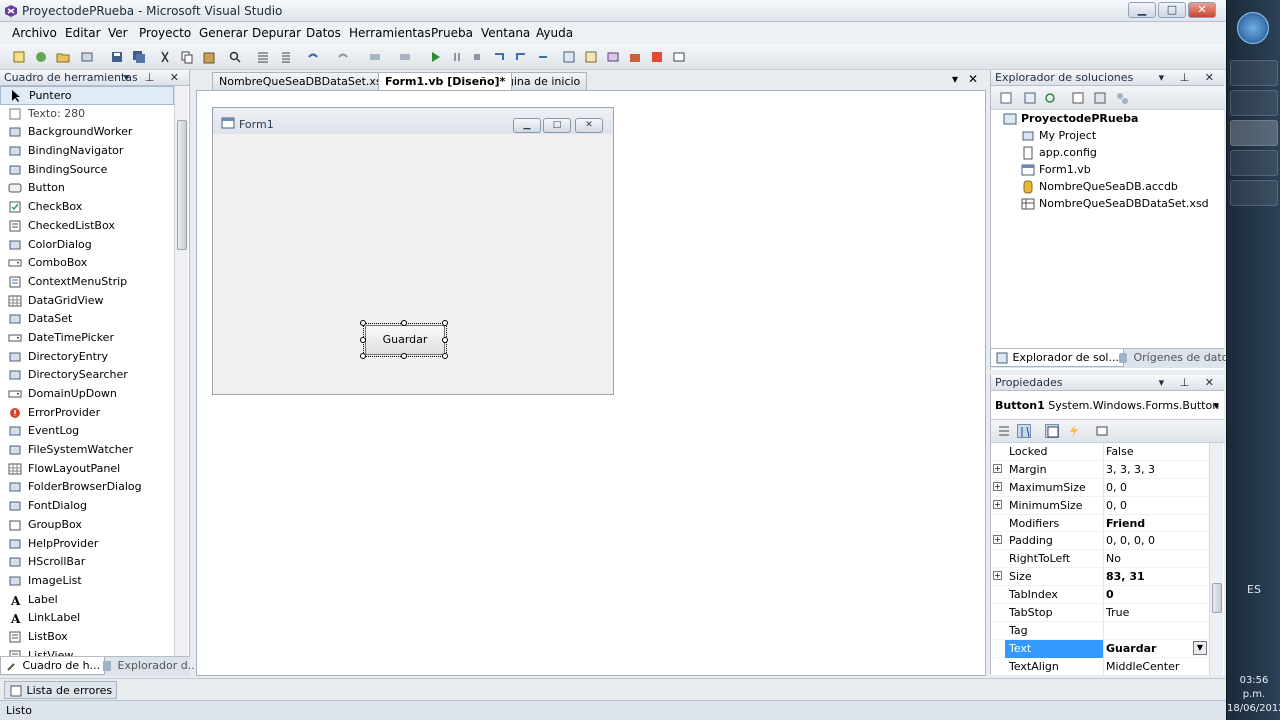 This screenshot has height=720, width=1280. Describe the element at coordinates (63, 57) in the screenshot. I see `open-file-icon` at that location.